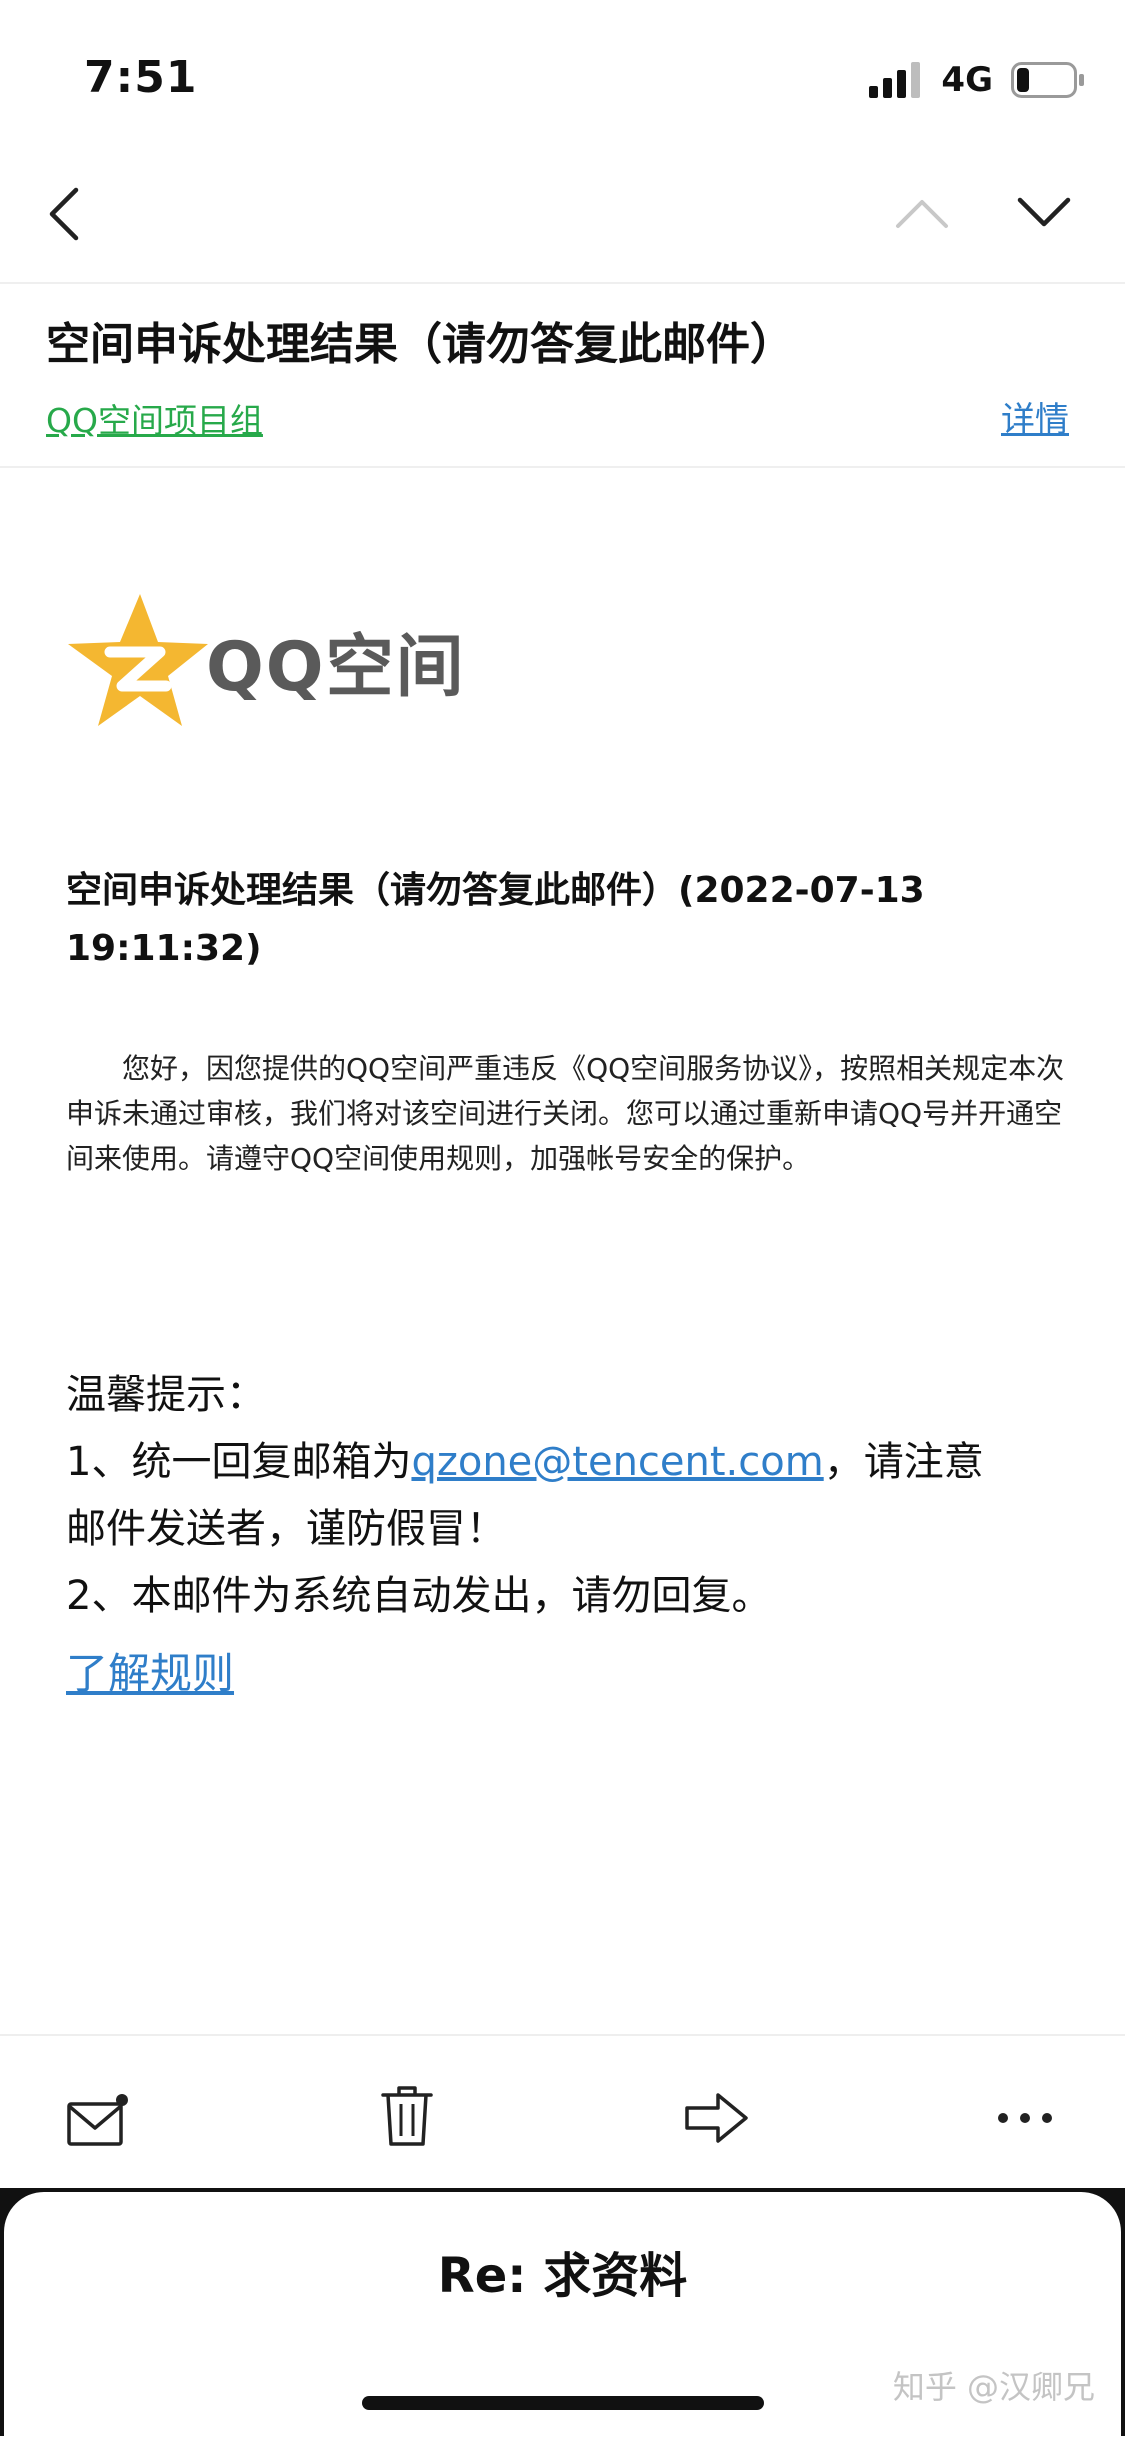 This screenshot has height=2452, width=1125. I want to click on battery-icon, so click(1047, 80).